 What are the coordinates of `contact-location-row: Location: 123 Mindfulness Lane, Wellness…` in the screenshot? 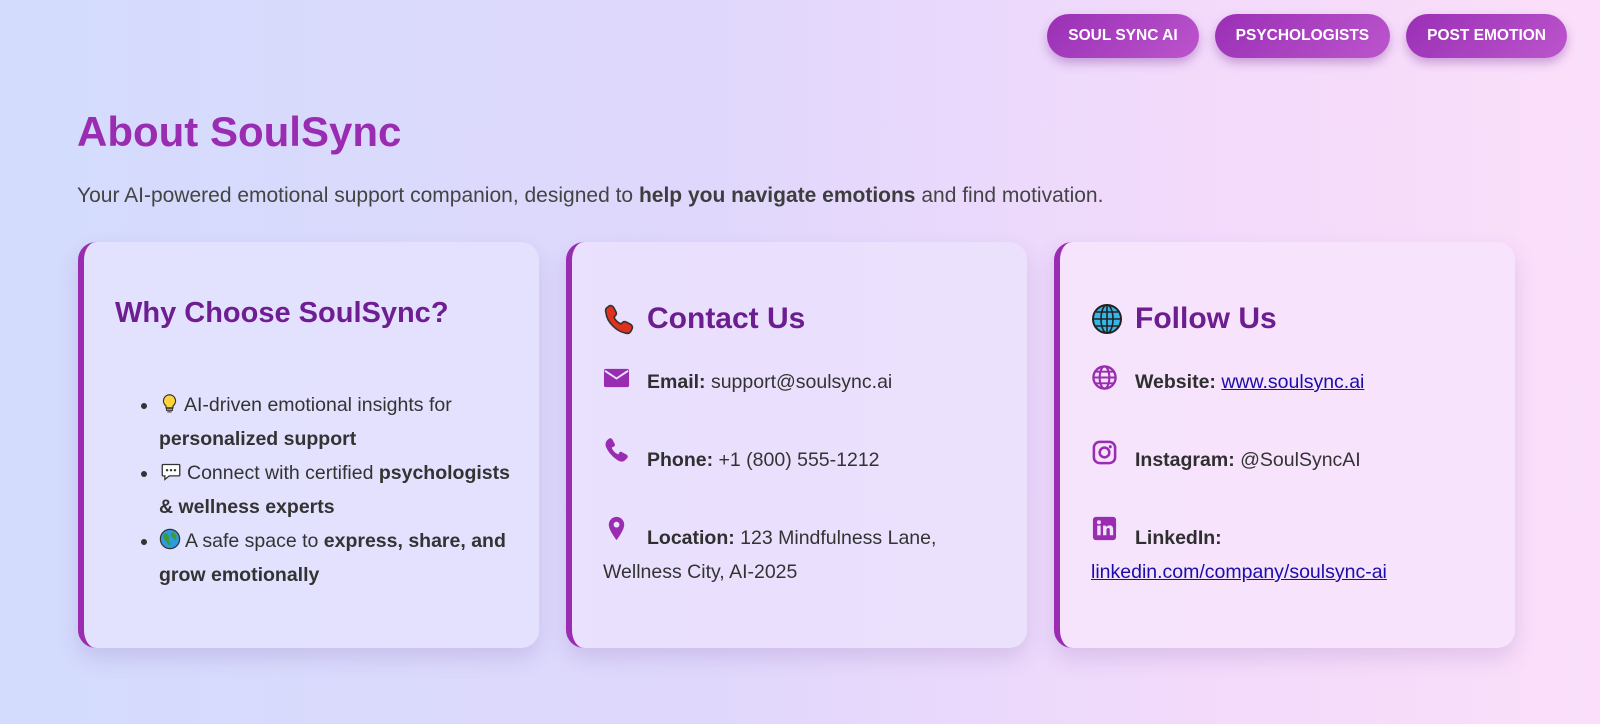 It's located at (803, 552).